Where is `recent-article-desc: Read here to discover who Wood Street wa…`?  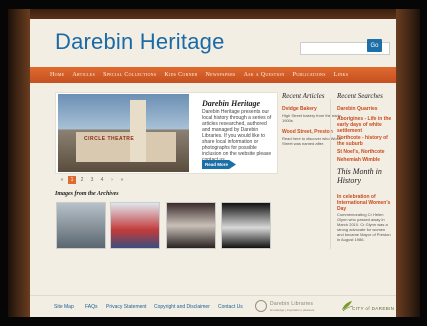 recent-article-desc: Read here to discover who Wood Street wa… is located at coordinates (312, 141).